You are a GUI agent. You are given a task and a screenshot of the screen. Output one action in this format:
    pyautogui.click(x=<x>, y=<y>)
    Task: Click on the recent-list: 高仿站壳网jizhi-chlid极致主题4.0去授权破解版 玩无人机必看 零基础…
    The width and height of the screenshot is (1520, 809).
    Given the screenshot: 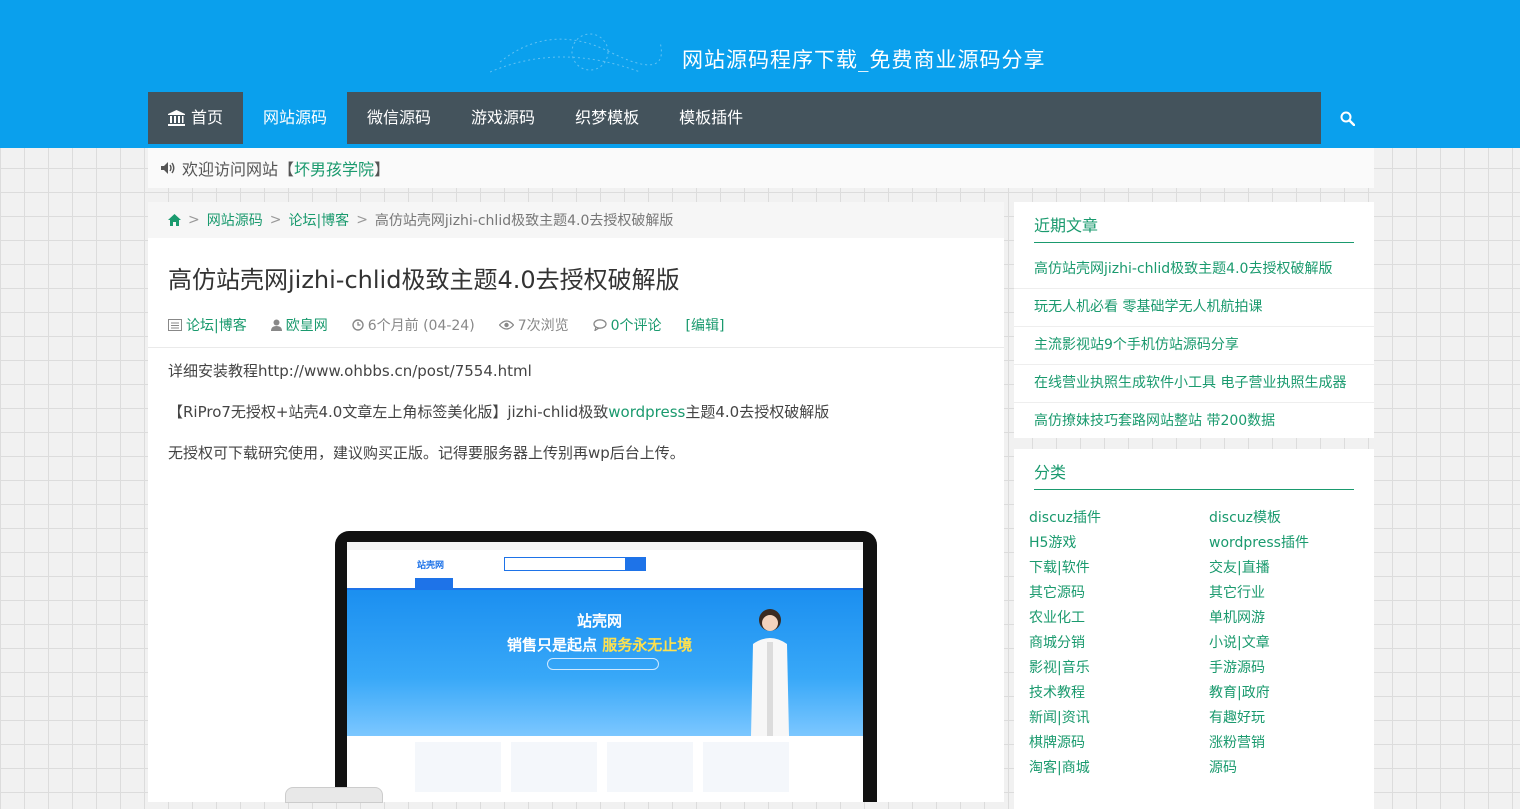 What is the action you would take?
    pyautogui.click(x=1194, y=345)
    